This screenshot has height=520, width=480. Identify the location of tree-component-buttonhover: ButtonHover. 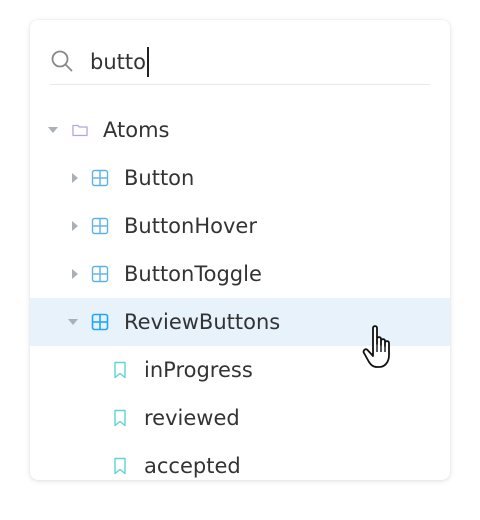
(240, 226).